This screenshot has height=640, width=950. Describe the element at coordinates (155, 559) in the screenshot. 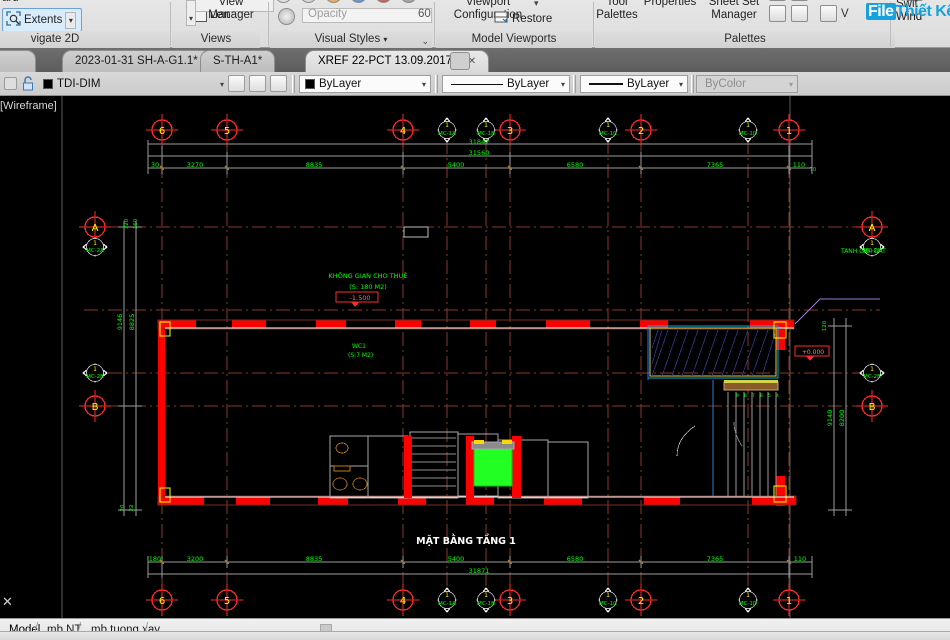

I see `dim-bot-0: 180` at that location.